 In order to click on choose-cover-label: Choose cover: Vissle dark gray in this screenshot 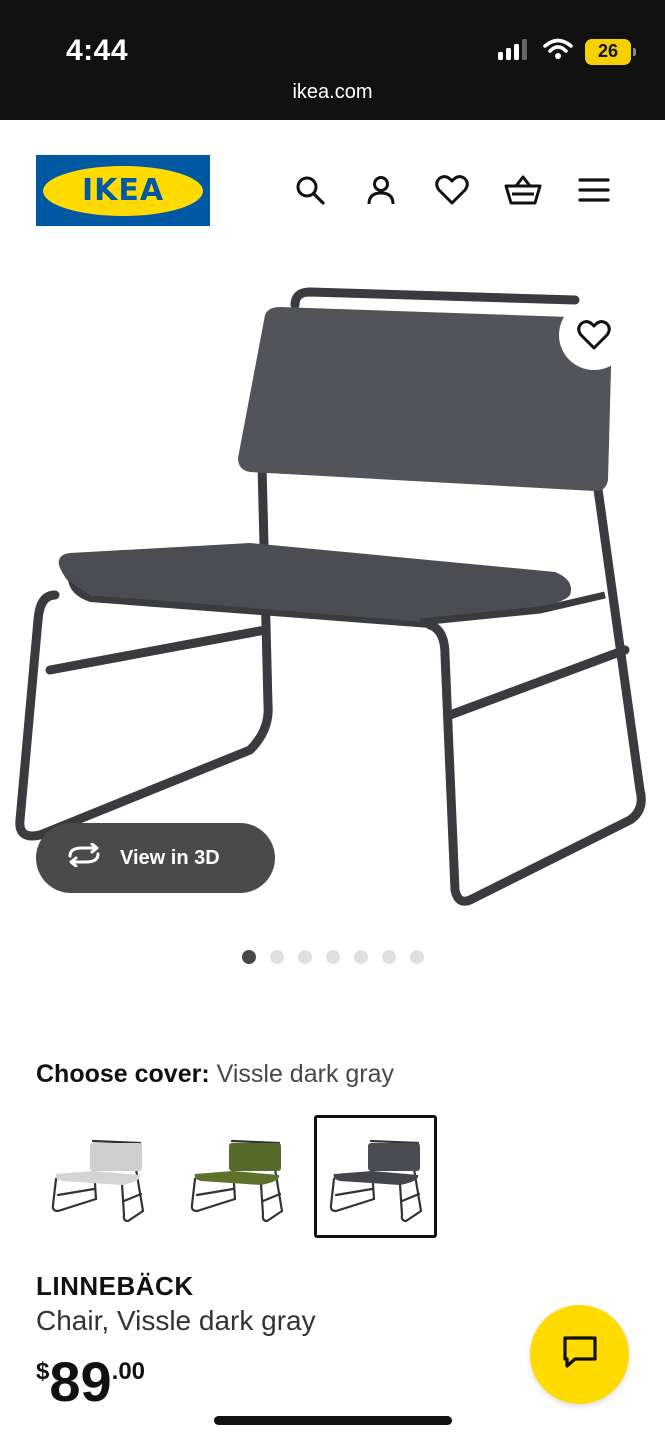, I will do `click(215, 1074)`.